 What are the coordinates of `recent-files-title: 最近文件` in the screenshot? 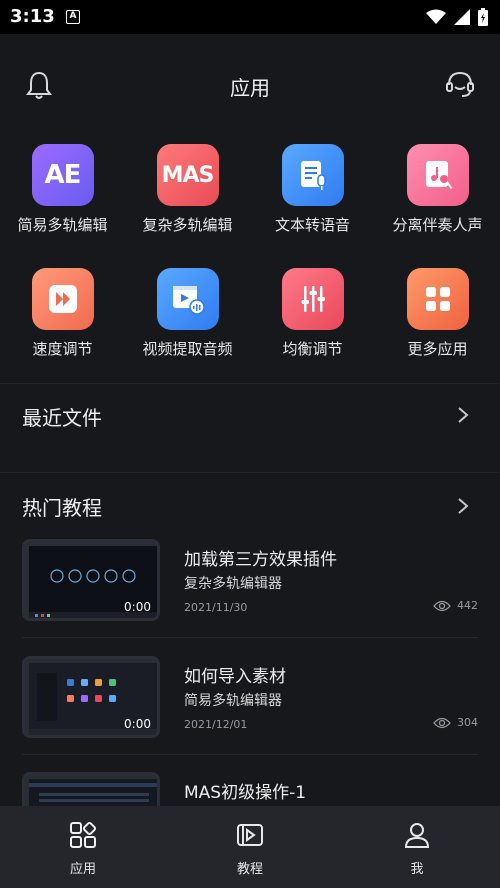 It's located at (62, 416).